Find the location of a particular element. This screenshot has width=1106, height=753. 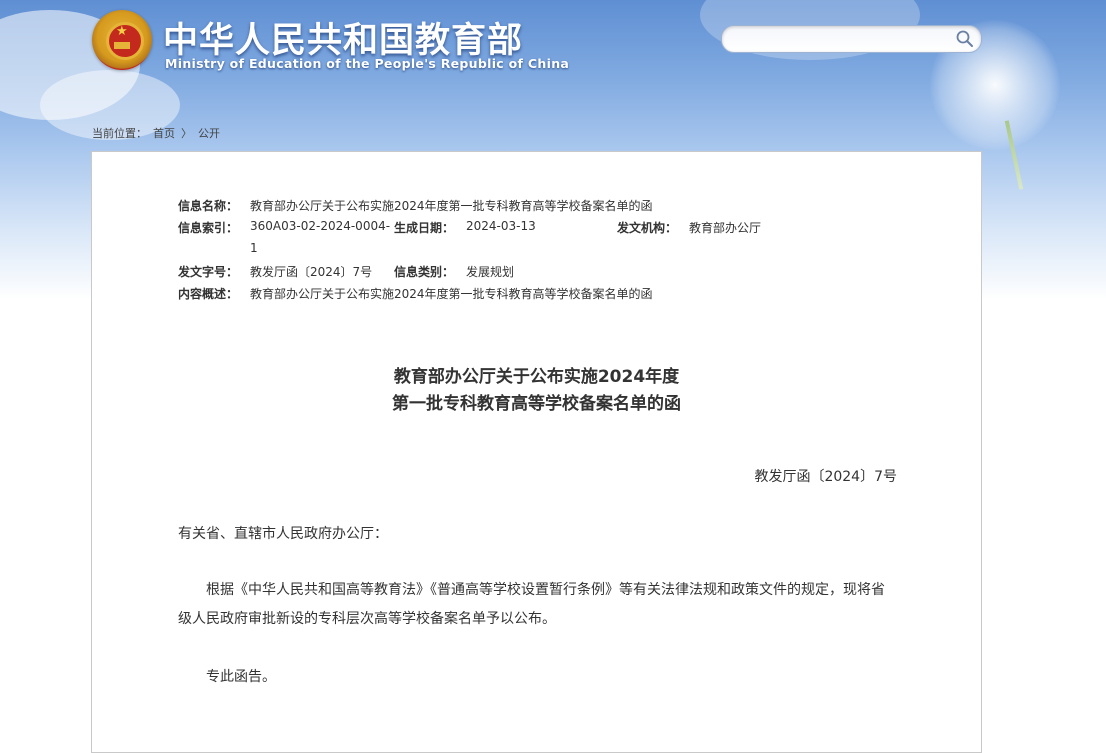

document-number: 教发厅函〔2024〕7号 is located at coordinates (825, 477).